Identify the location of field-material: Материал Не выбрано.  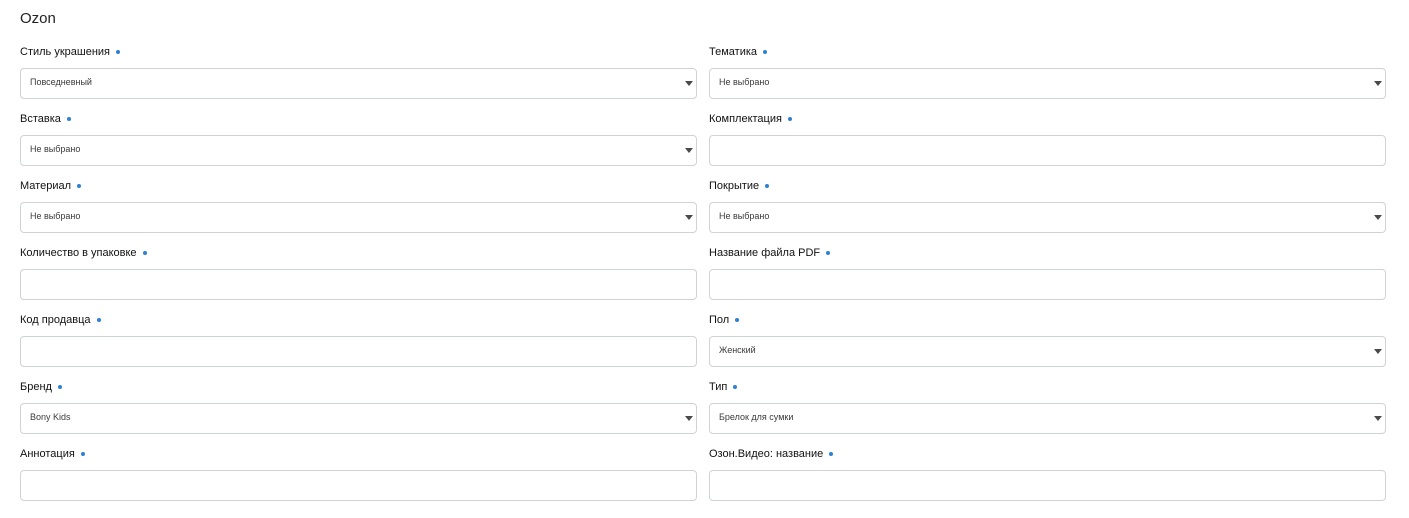
(358, 211).